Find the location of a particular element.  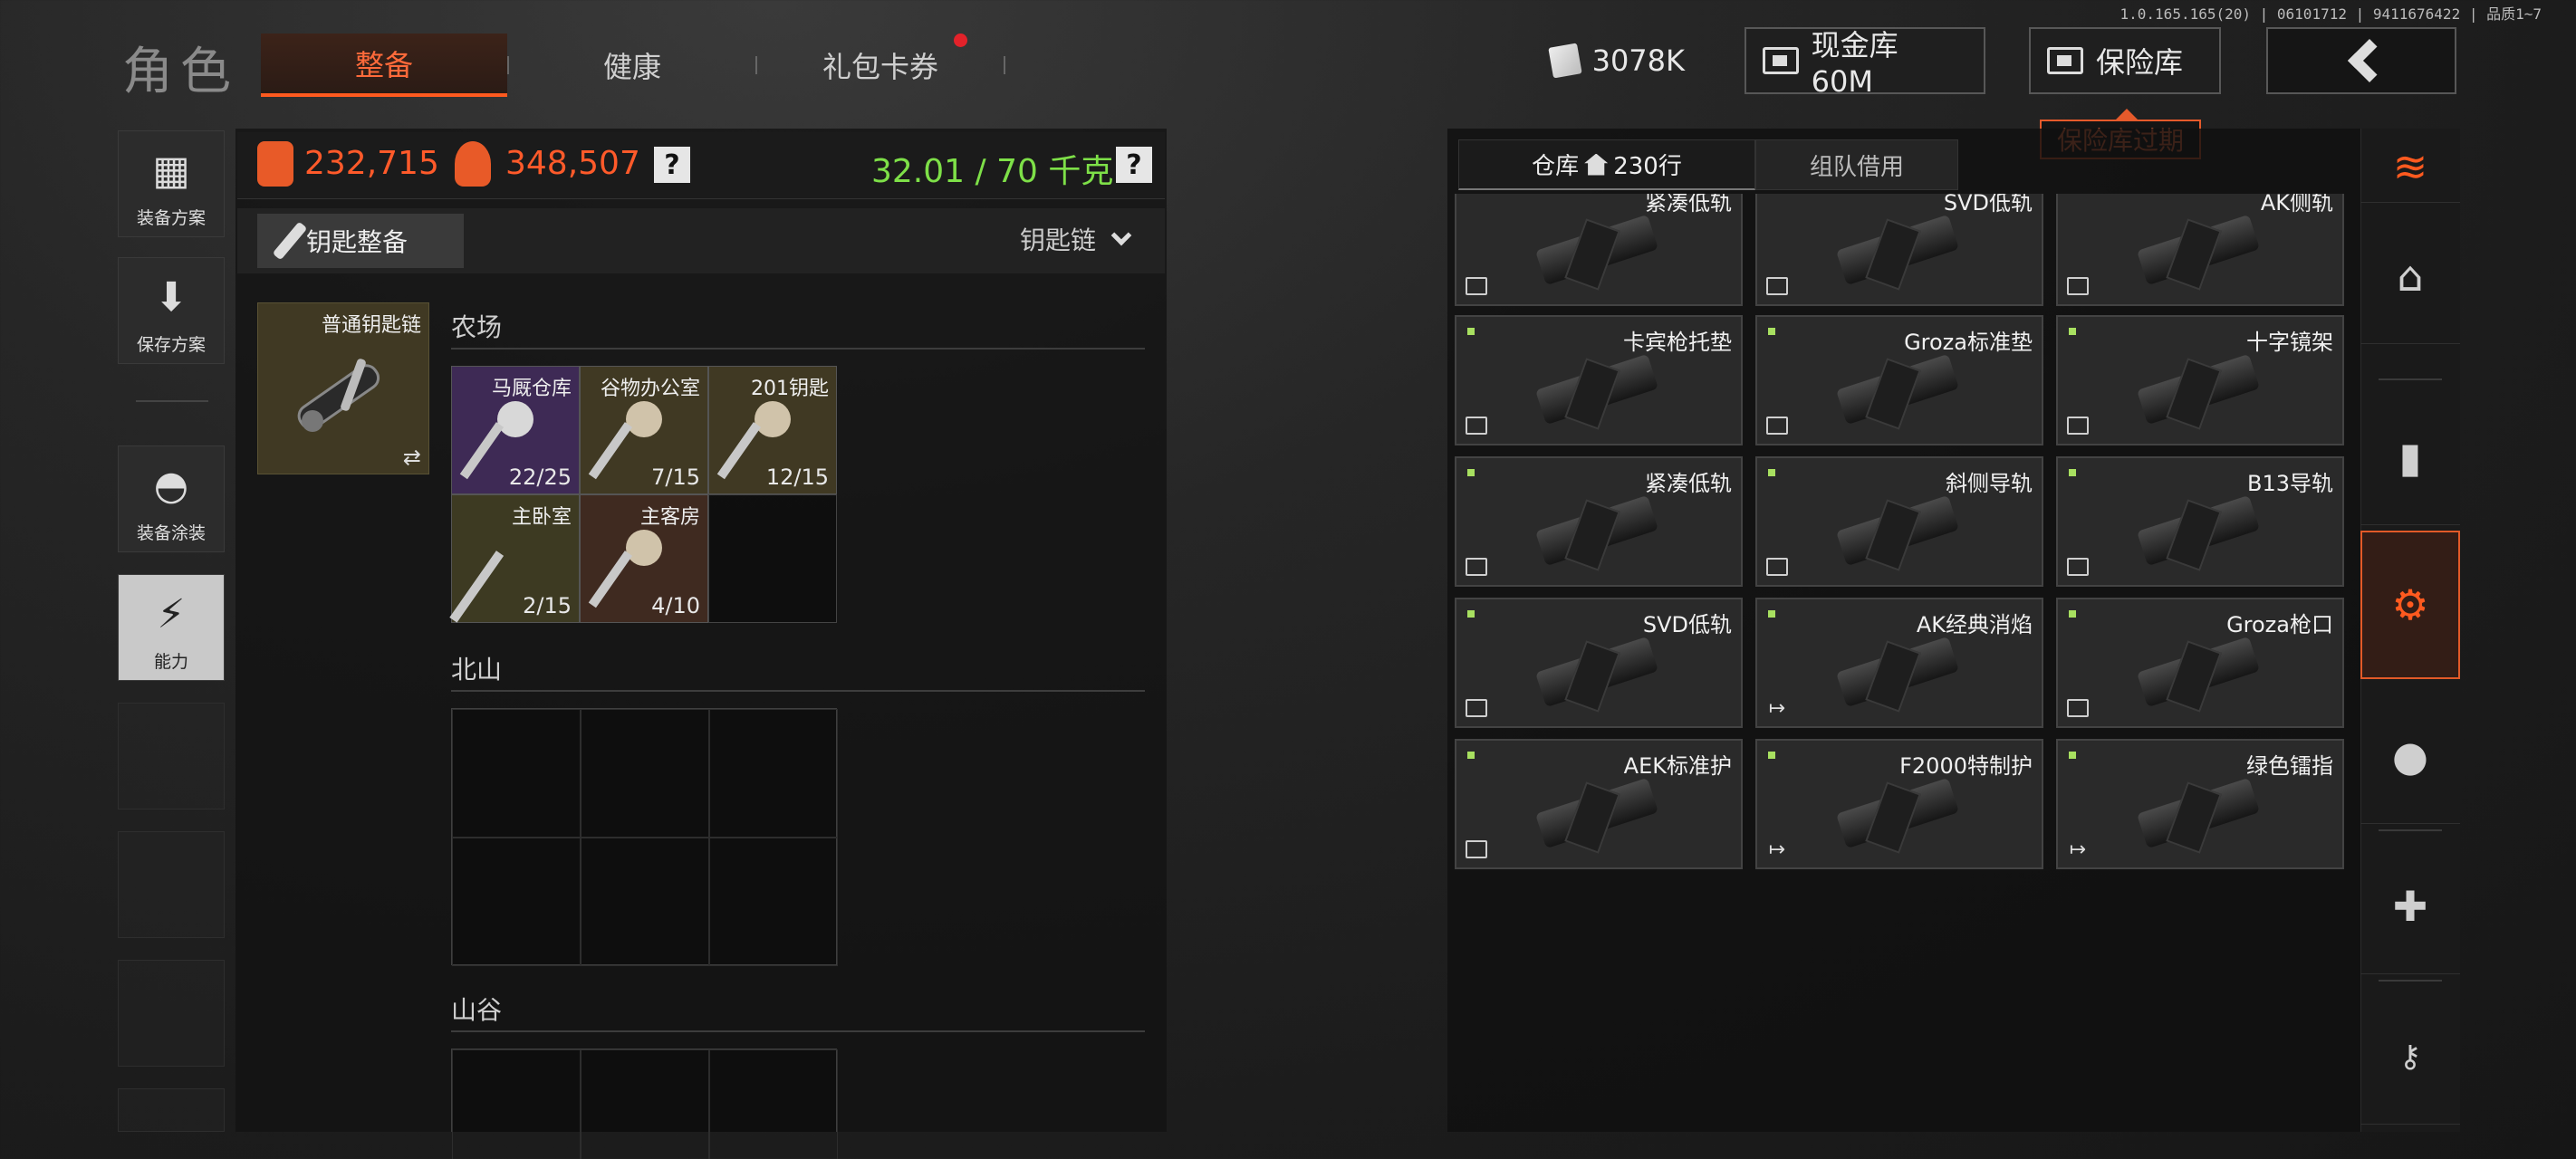

warehouse-item: 绿色镭指 ↦ is located at coordinates (2200, 804).